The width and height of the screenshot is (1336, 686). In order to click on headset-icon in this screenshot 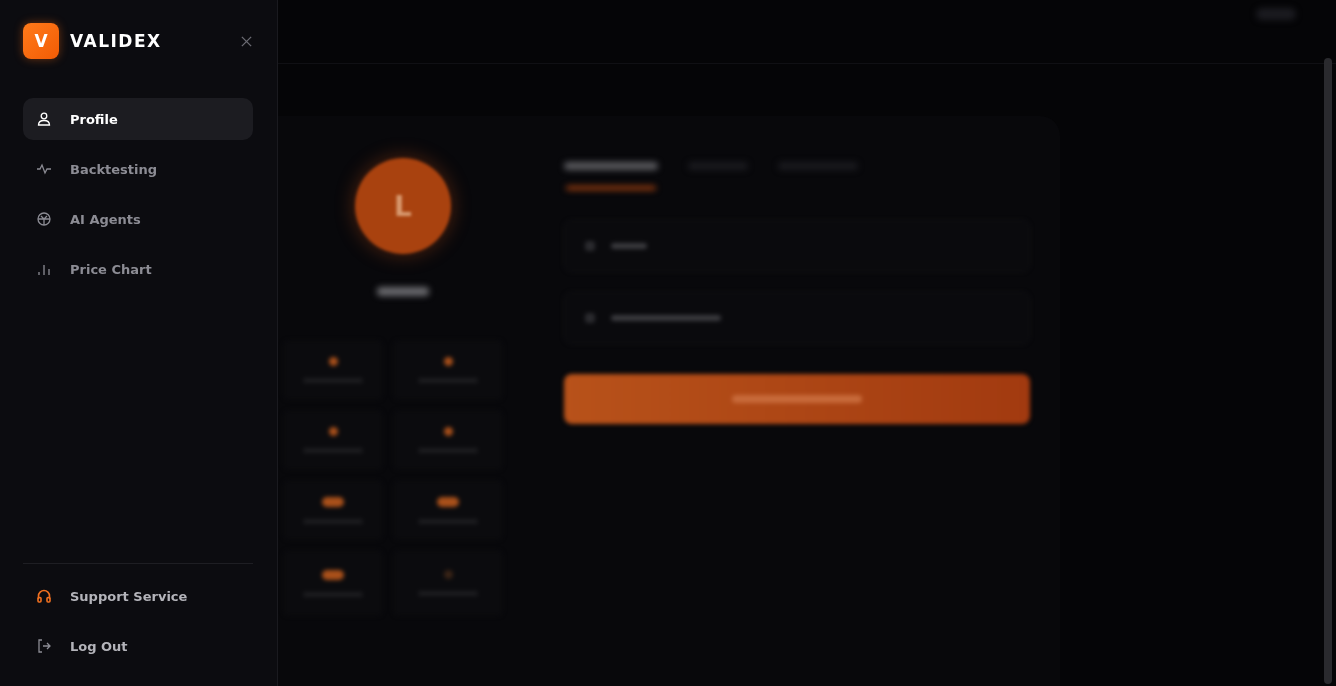, I will do `click(44, 596)`.